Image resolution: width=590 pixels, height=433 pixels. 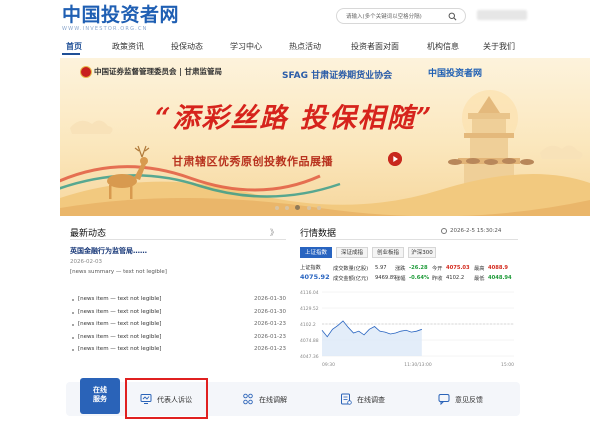 What do you see at coordinates (128, 46) in the screenshot?
I see `nav-item-policy: 政策资讯` at bounding box center [128, 46].